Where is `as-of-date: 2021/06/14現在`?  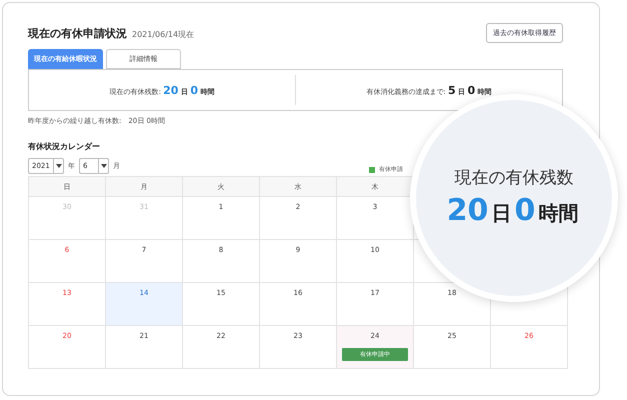 as-of-date: 2021/06/14現在 is located at coordinates (163, 34).